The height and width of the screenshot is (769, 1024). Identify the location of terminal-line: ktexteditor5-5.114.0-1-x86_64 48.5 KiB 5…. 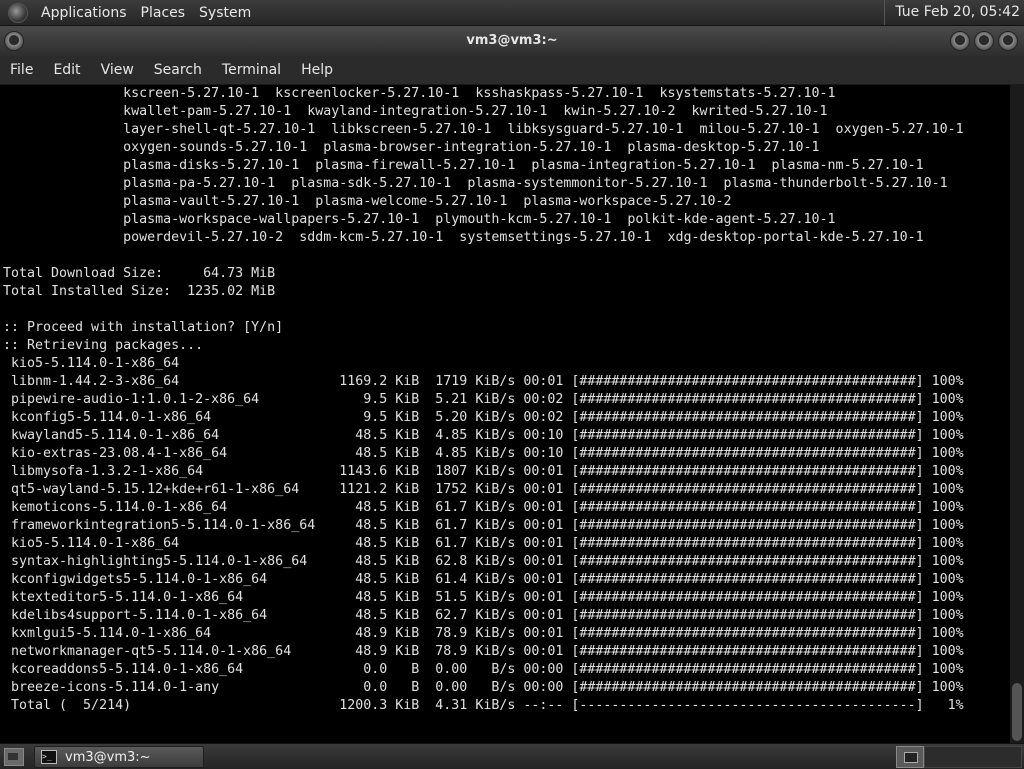
(483, 597).